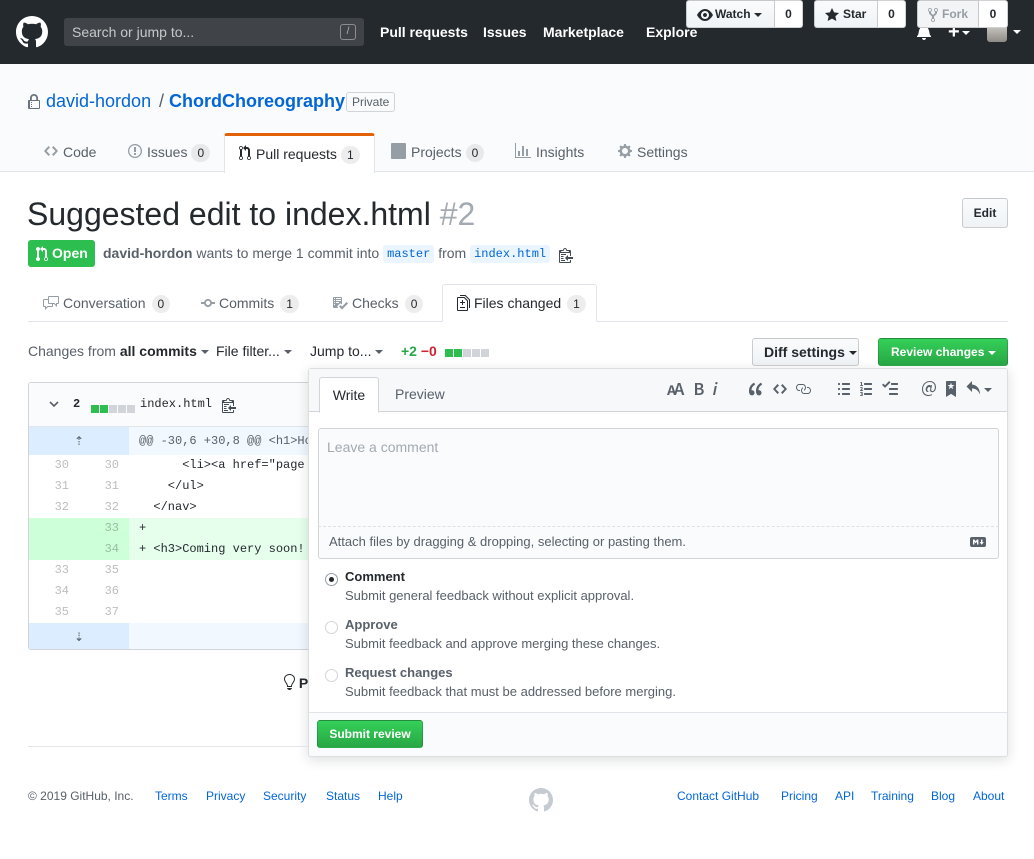  What do you see at coordinates (32, 32) in the screenshot?
I see `github-logo-icon` at bounding box center [32, 32].